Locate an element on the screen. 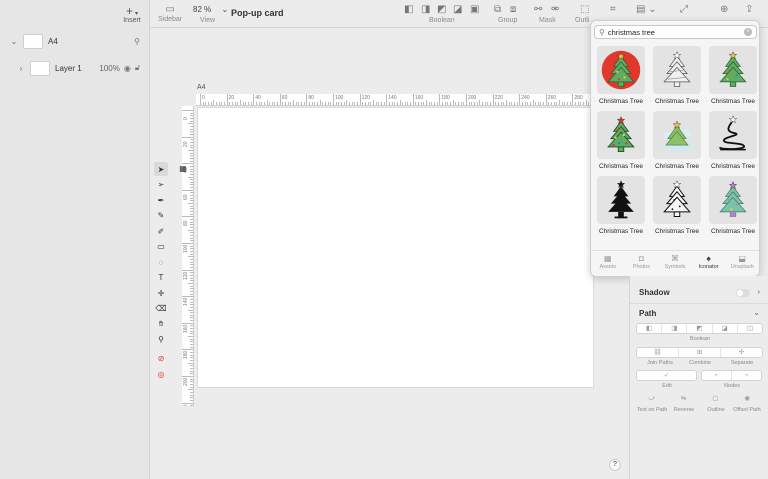 The height and width of the screenshot is (479, 768). tree-red-circle-icon is located at coordinates (621, 70).